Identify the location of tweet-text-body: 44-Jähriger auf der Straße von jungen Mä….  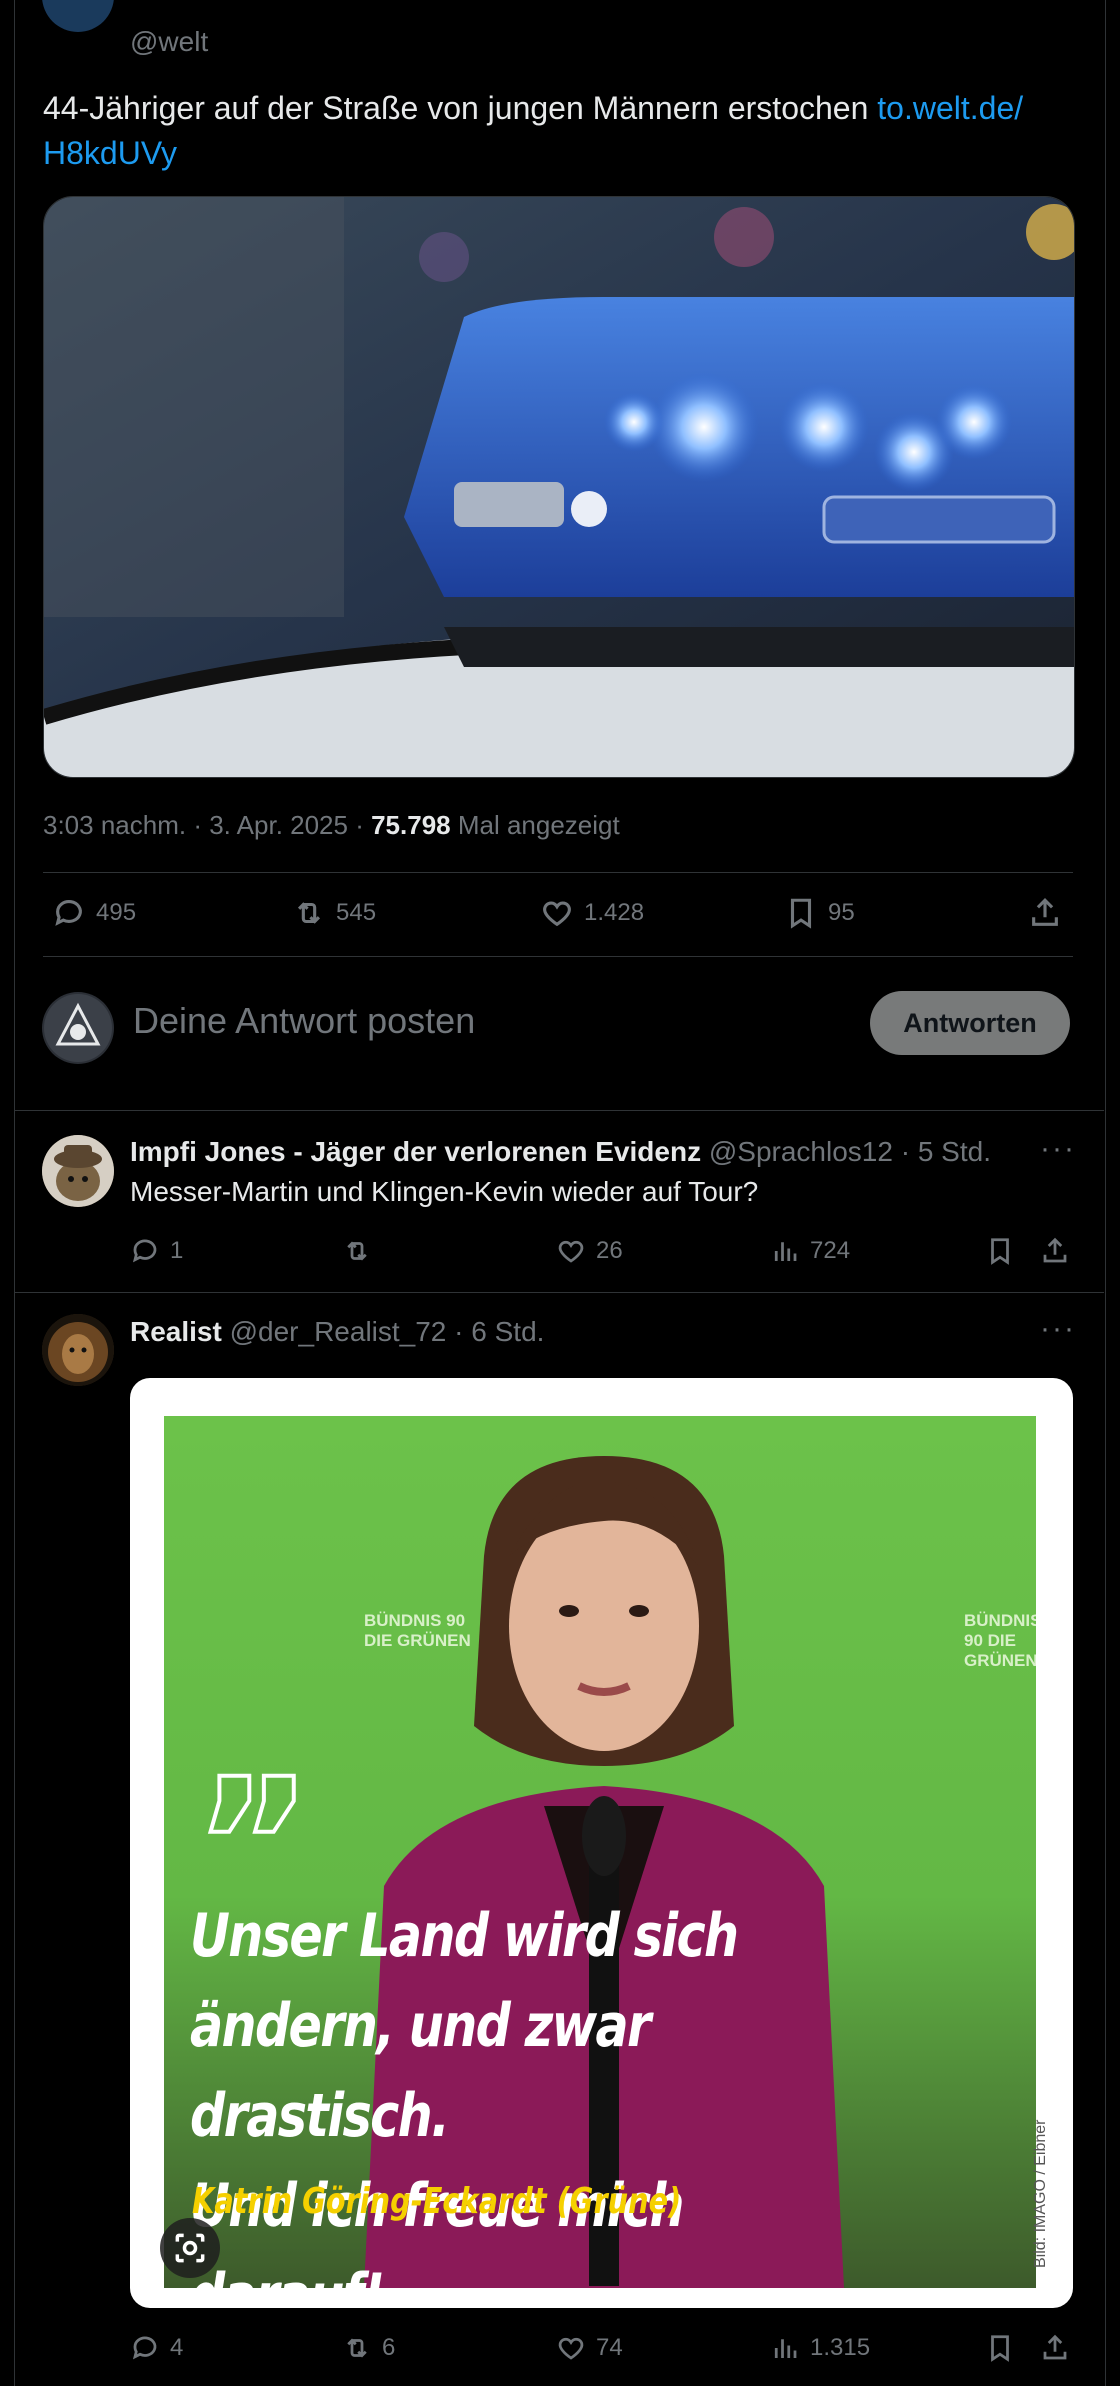
(460, 108).